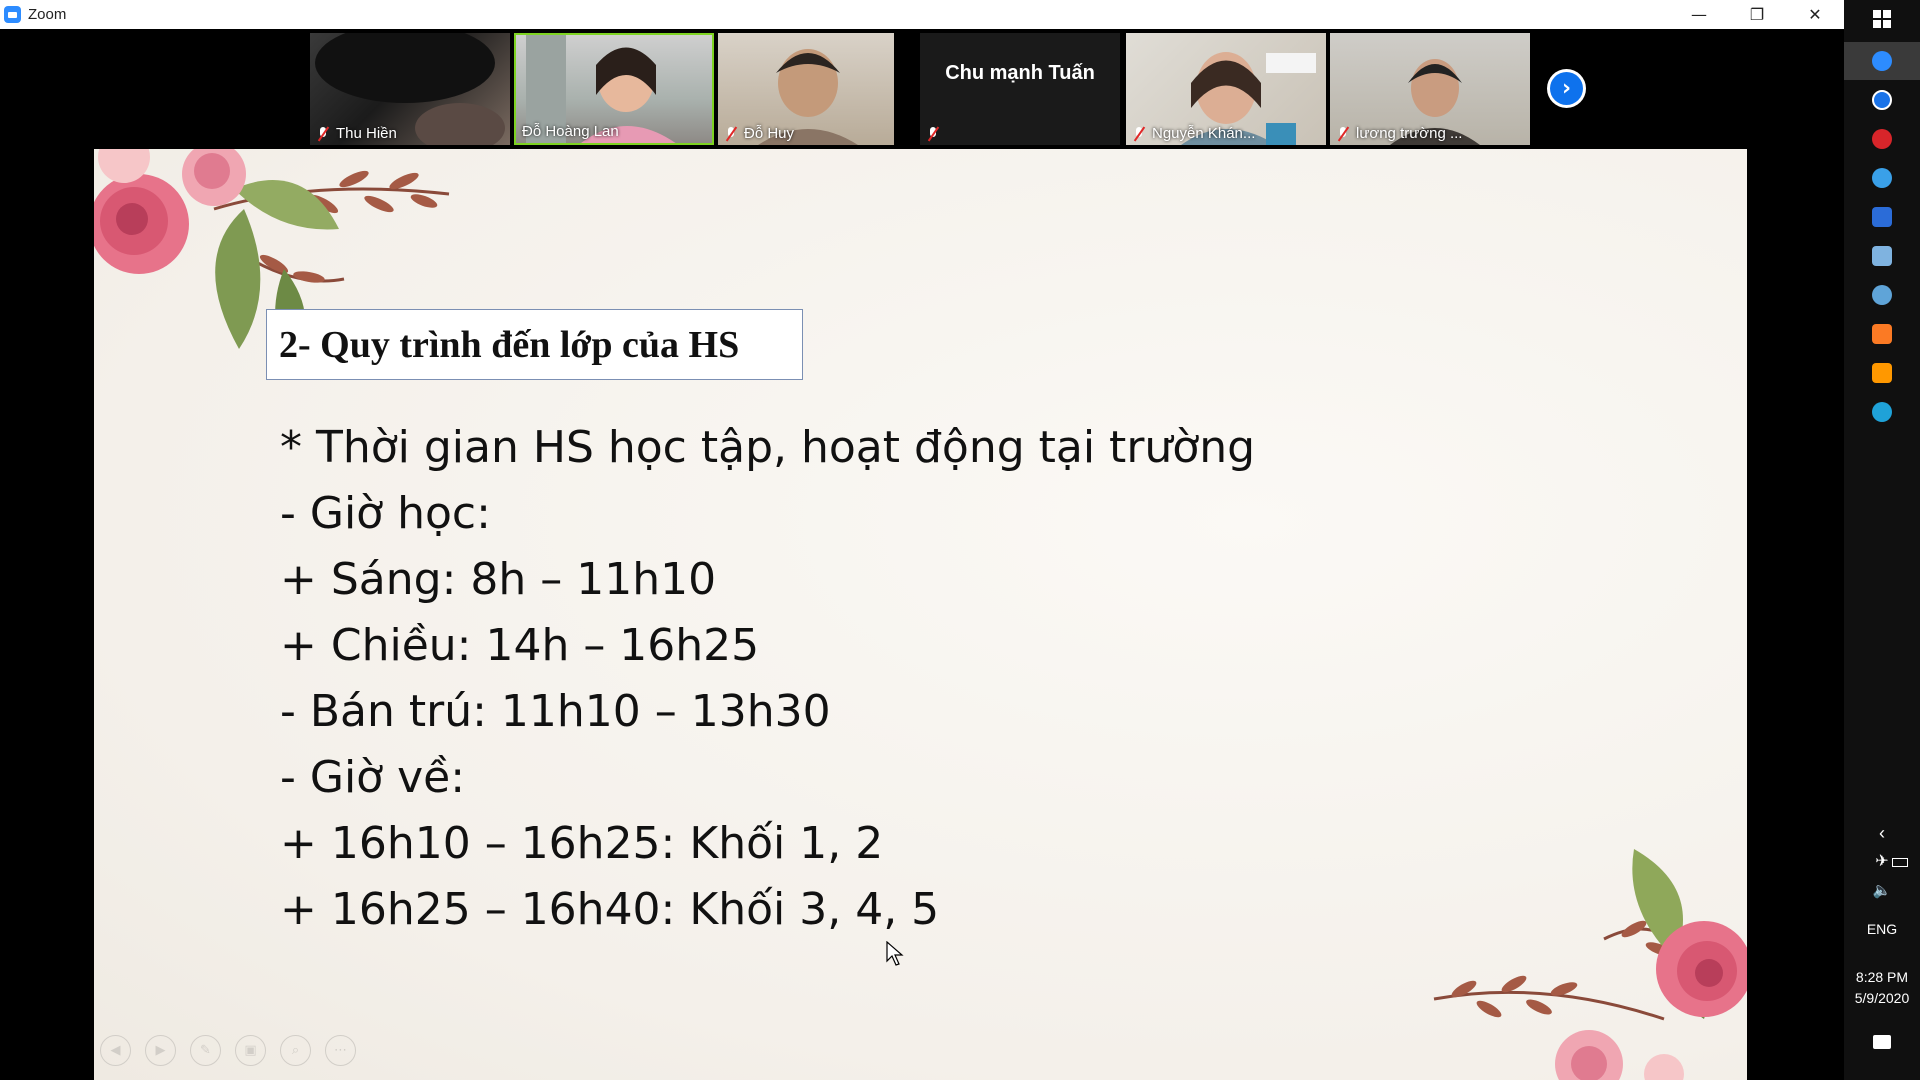  I want to click on more-icon: ⋯, so click(340, 1050).